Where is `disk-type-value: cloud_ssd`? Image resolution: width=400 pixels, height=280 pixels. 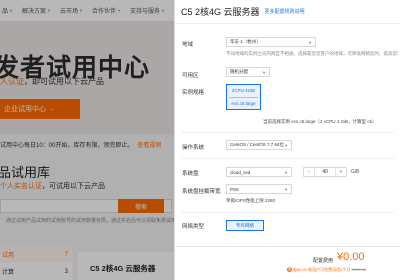
disk-type-value: cloud_ssd is located at coordinates (240, 172).